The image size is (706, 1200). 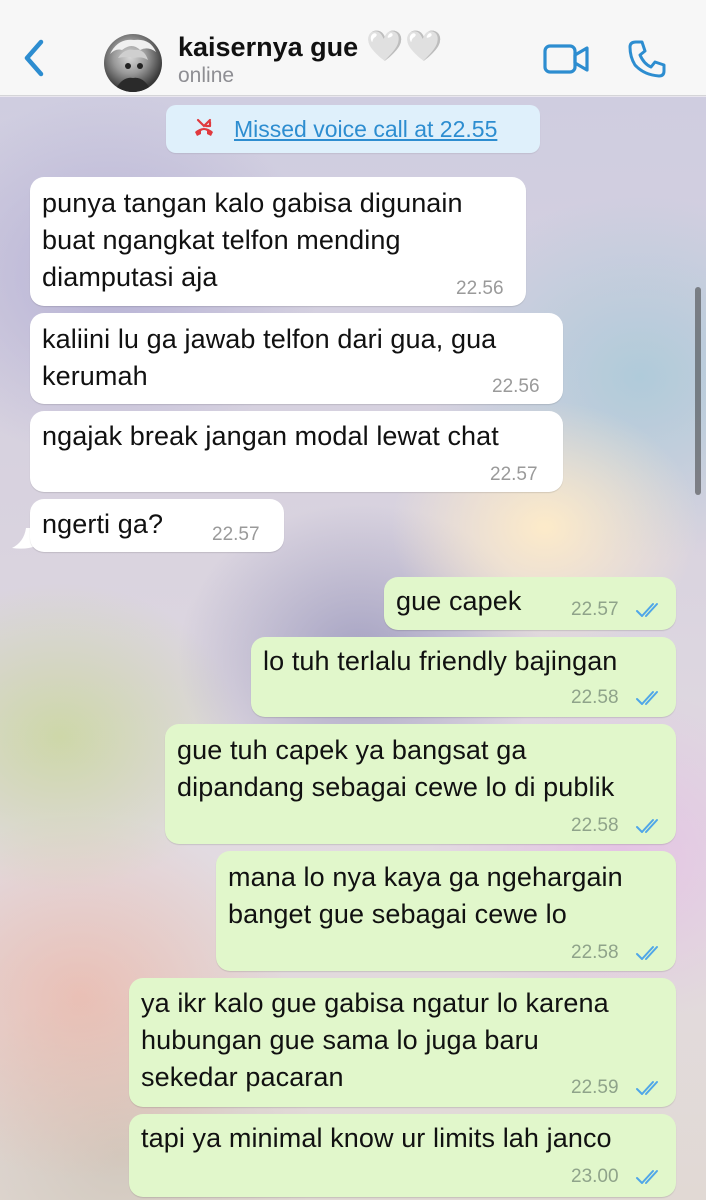 What do you see at coordinates (268, 47) in the screenshot?
I see `contact-name: kaisernya gue` at bounding box center [268, 47].